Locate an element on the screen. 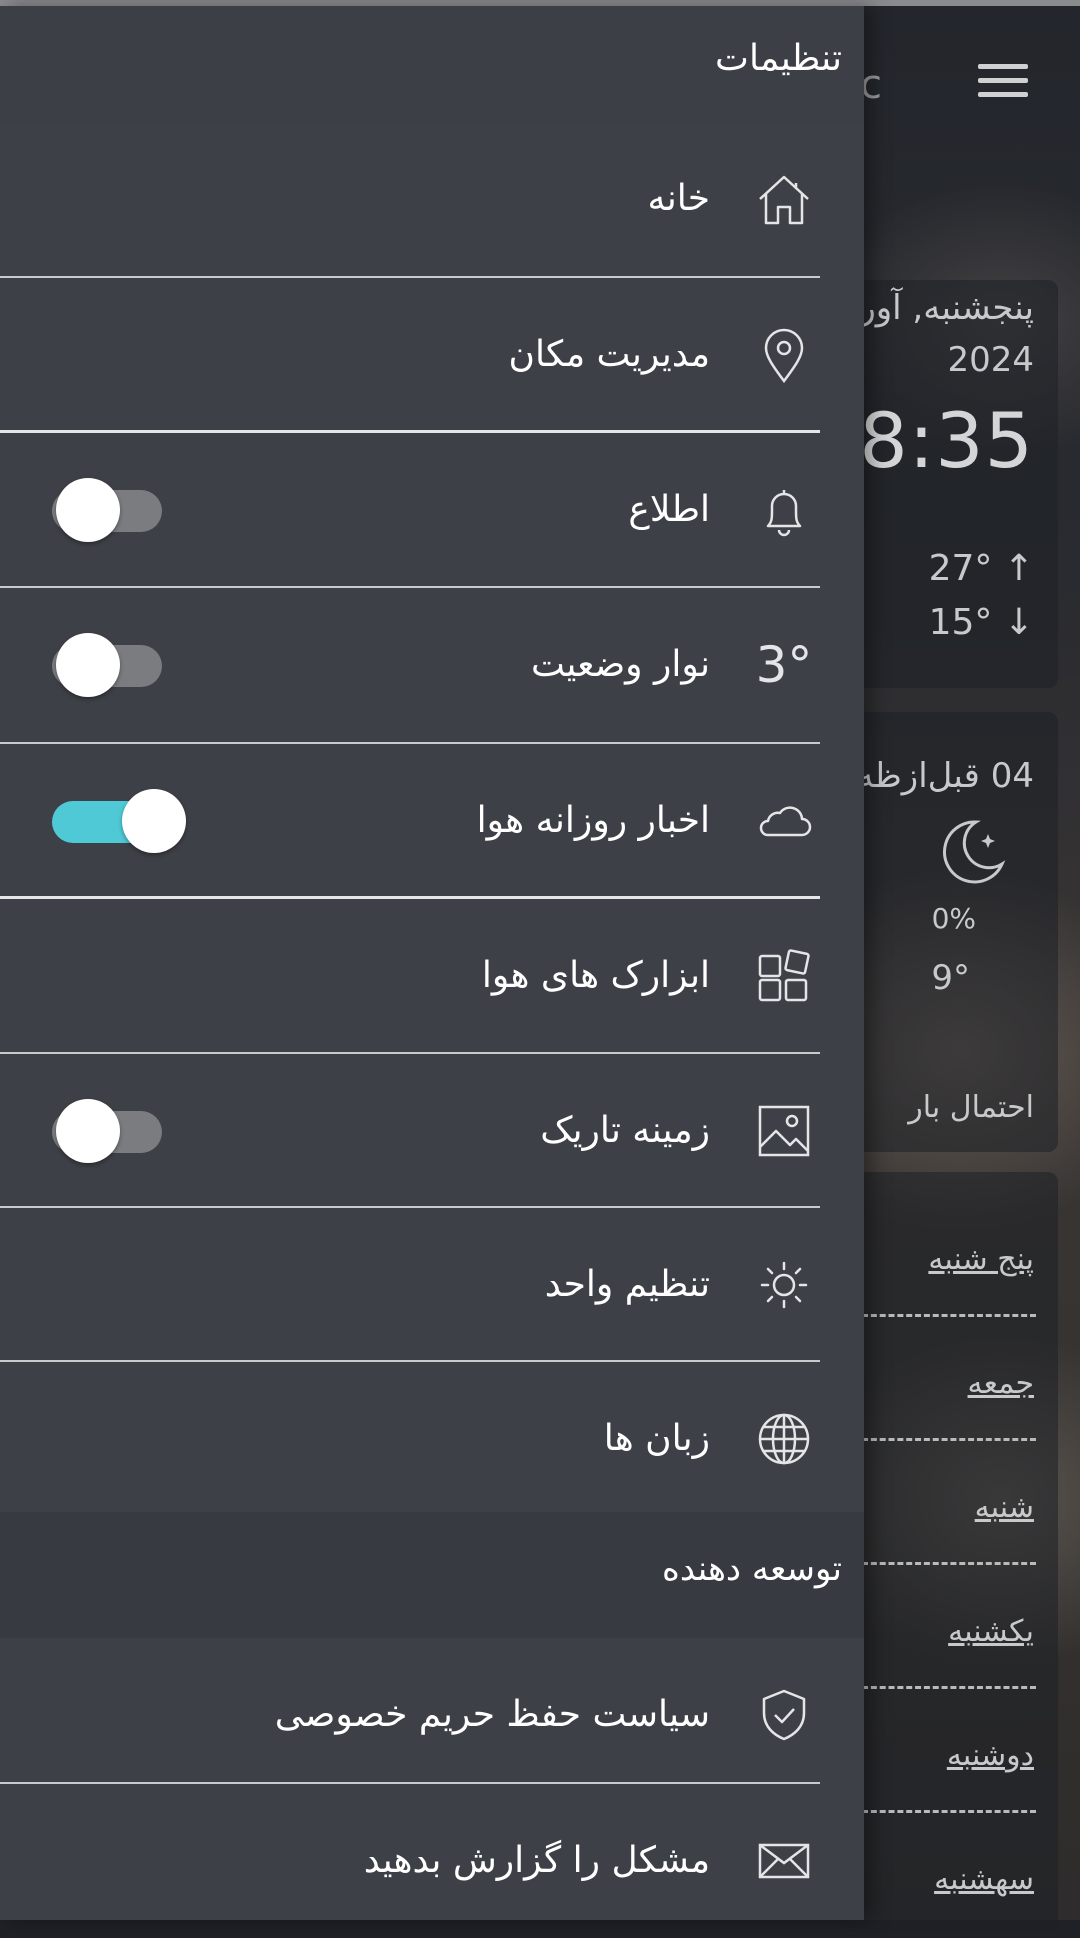  section-title: توسعه دهنده is located at coordinates (752, 1569).